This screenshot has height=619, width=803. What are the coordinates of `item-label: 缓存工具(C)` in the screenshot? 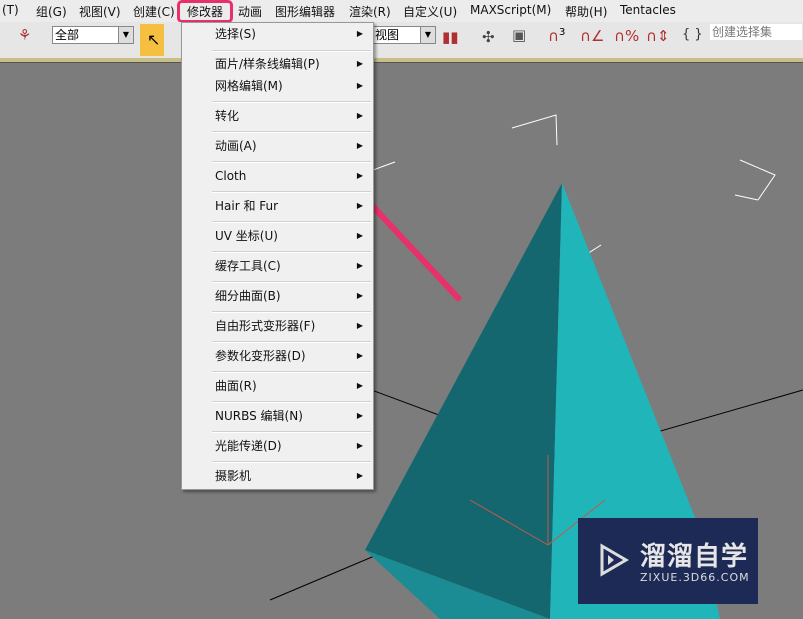 It's located at (248, 266).